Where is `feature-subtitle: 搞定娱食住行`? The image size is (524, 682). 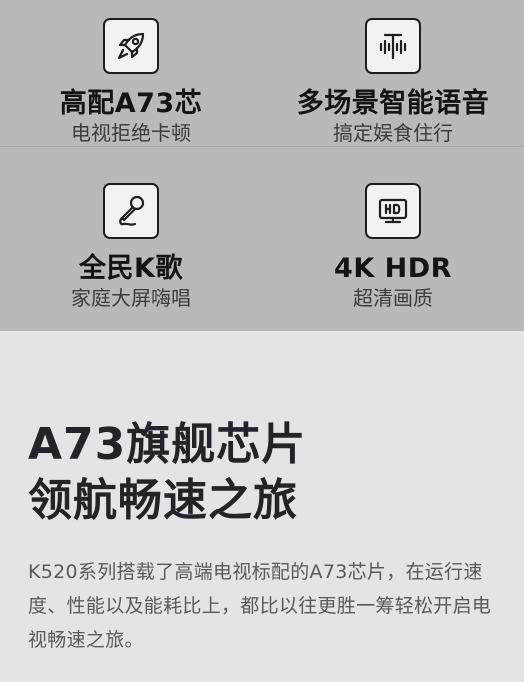
feature-subtitle: 搞定娱食住行 is located at coordinates (393, 133).